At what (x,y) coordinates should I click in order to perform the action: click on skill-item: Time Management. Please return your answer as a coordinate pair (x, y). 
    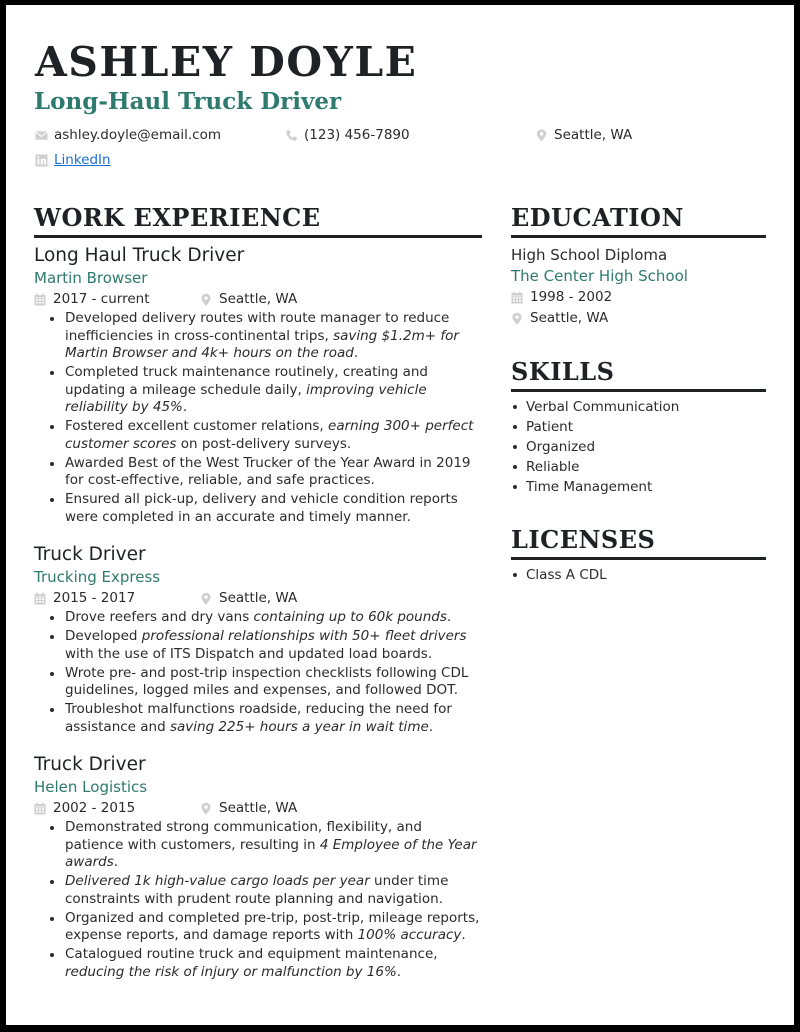
    Looking at the image, I should click on (638, 487).